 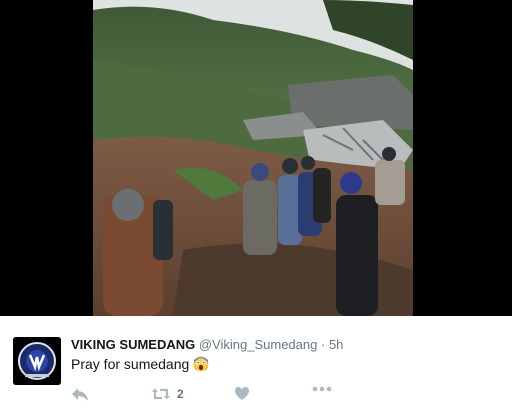 What do you see at coordinates (161, 394) in the screenshot?
I see `retweet-icon` at bounding box center [161, 394].